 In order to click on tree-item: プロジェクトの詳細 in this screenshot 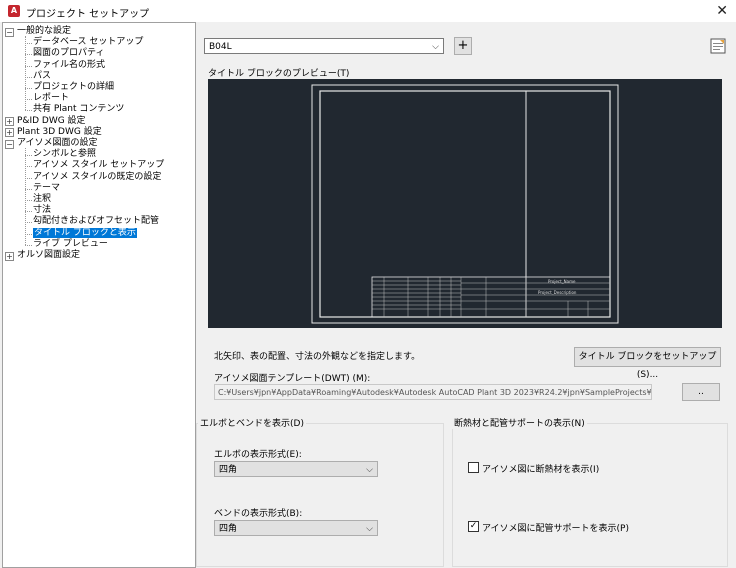, I will do `click(73, 87)`.